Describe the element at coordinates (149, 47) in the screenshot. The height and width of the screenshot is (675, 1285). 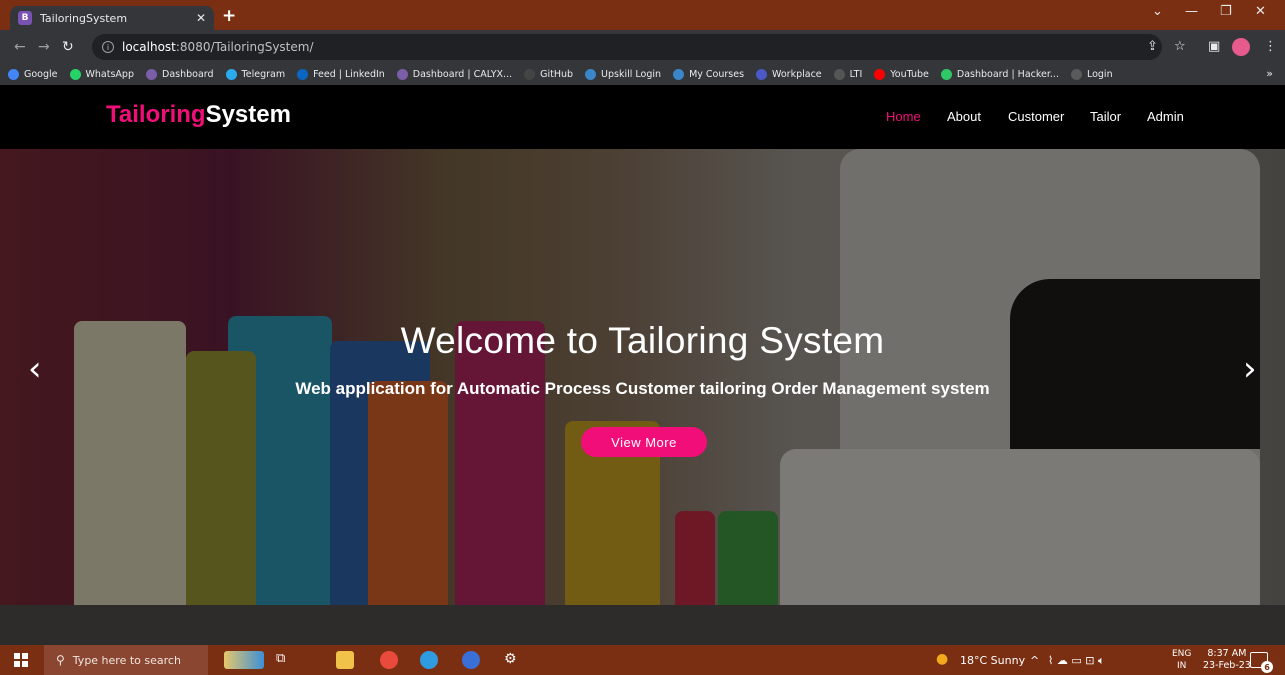
I see `url-host: localhost` at that location.